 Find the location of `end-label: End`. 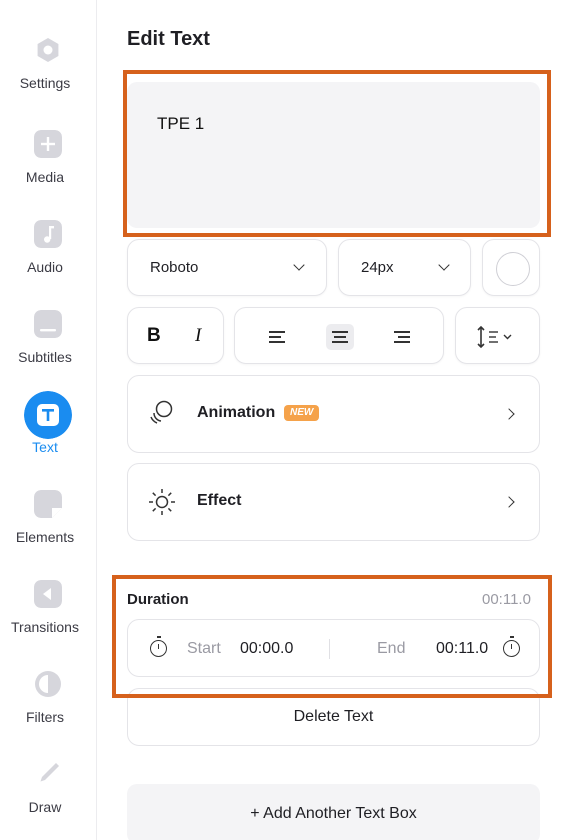

end-label: End is located at coordinates (391, 648).